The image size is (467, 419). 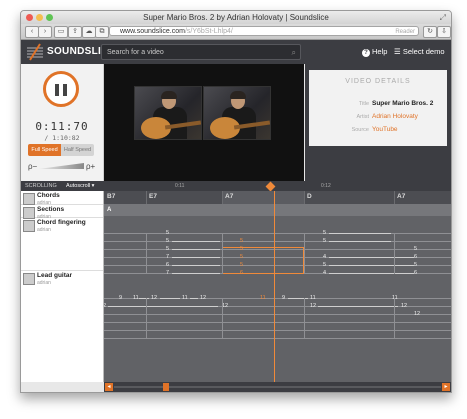 I want to click on full-speed-button: Full Speed, so click(x=44, y=150).